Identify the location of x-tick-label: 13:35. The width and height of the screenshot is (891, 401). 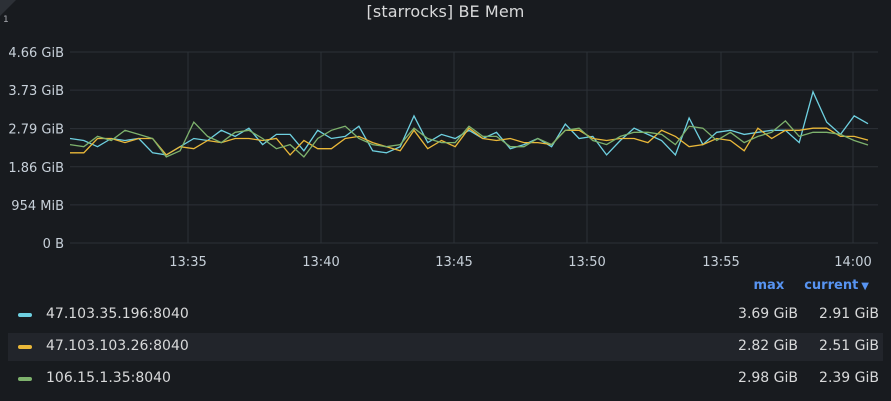
(187, 262).